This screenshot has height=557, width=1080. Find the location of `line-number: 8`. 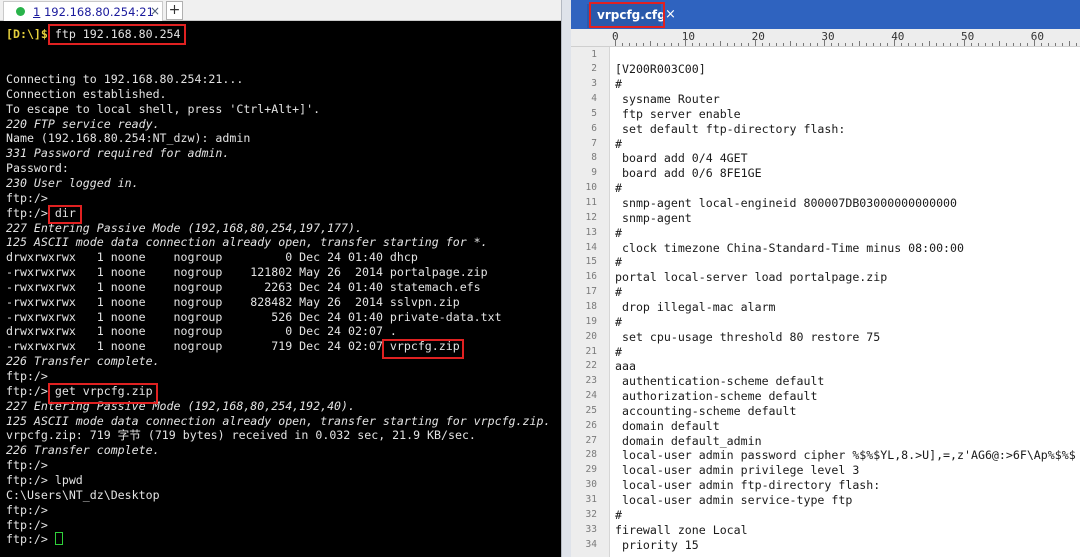

line-number: 8 is located at coordinates (594, 158).